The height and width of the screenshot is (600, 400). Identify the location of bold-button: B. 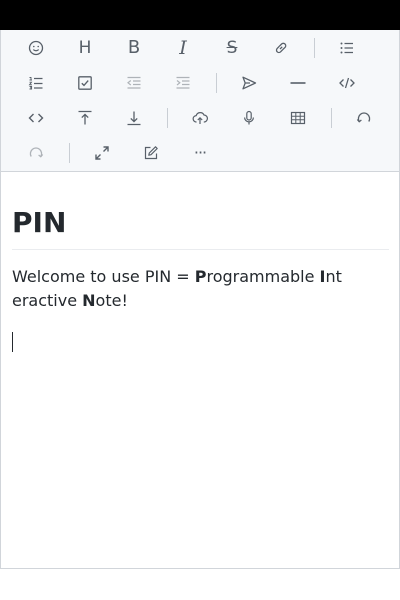
(134, 48).